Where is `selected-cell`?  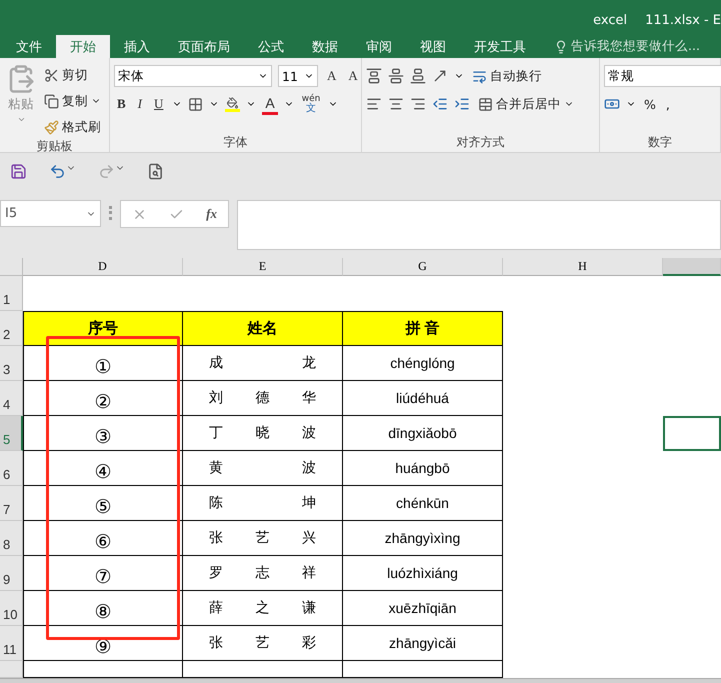 selected-cell is located at coordinates (692, 433).